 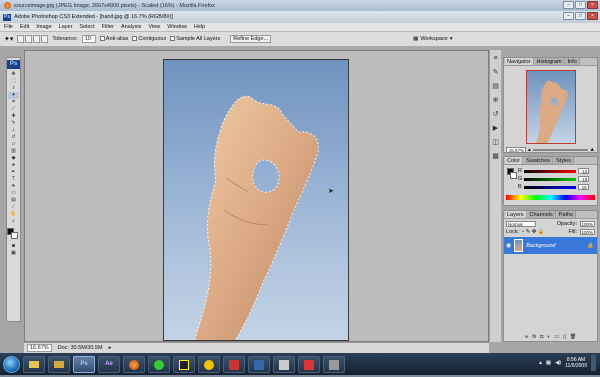 I want to click on taskbar-app8-button, so click(x=209, y=364).